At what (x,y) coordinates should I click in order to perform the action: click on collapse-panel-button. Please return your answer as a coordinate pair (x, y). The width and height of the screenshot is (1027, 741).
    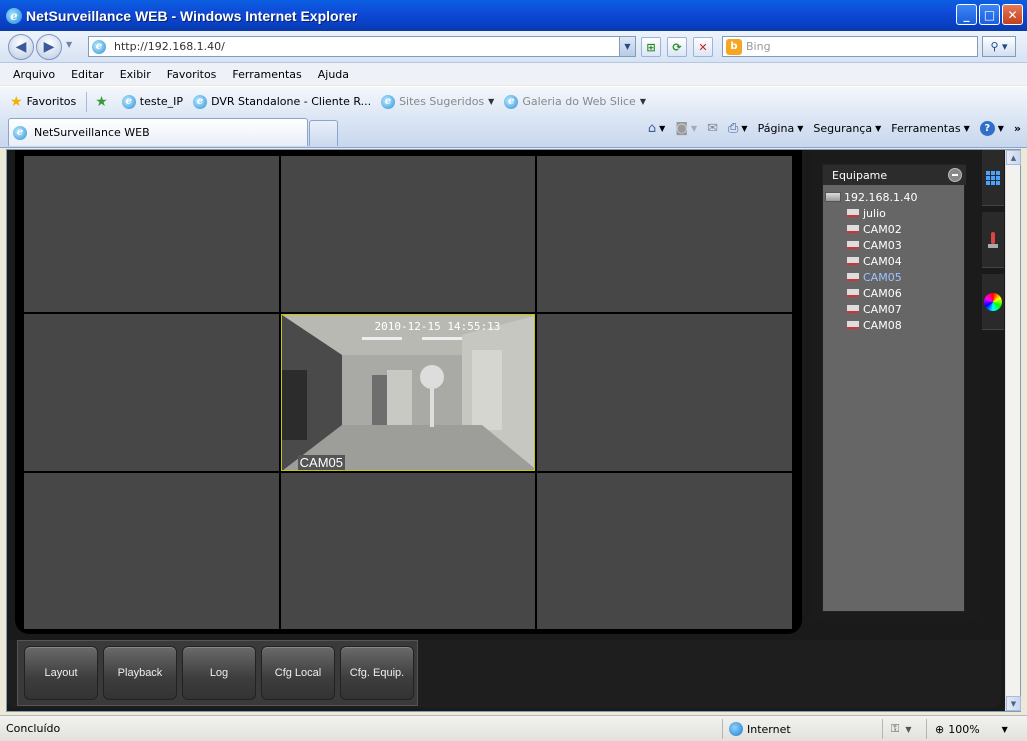
    Looking at the image, I should click on (955, 175).